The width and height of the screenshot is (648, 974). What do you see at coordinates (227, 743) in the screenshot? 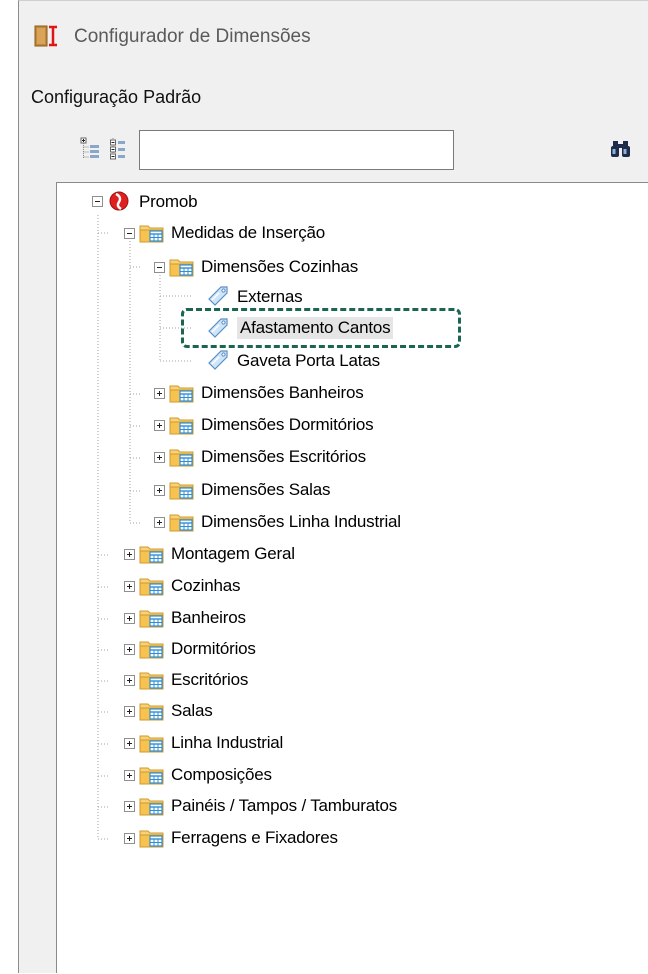
I see `tree-node-label: Linha Industrial` at bounding box center [227, 743].